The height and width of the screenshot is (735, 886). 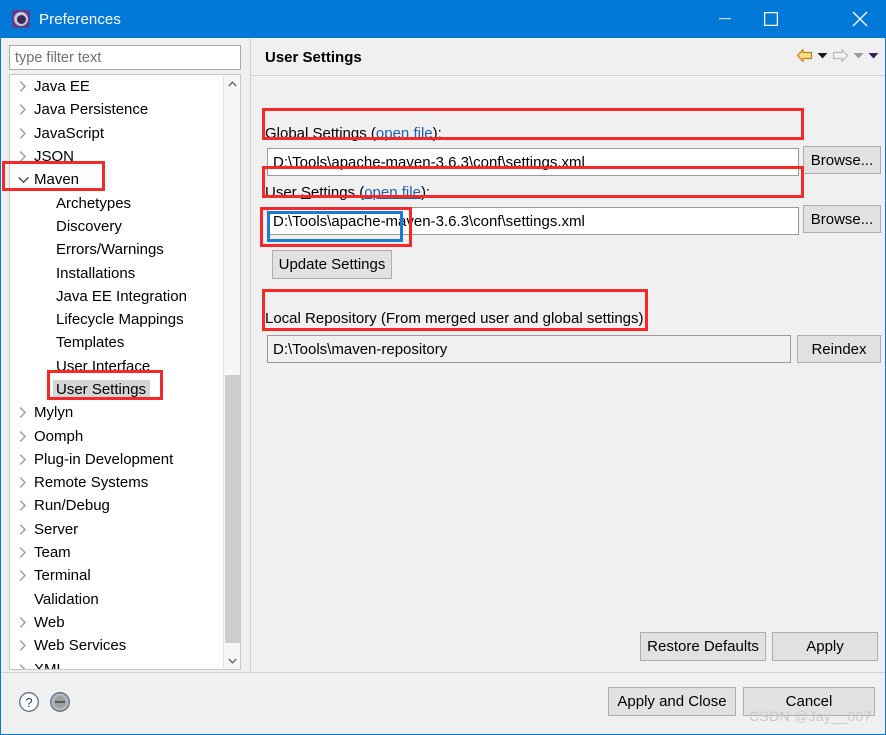 I want to click on global-settings-label-rest: ettings (, so click(x=349, y=133).